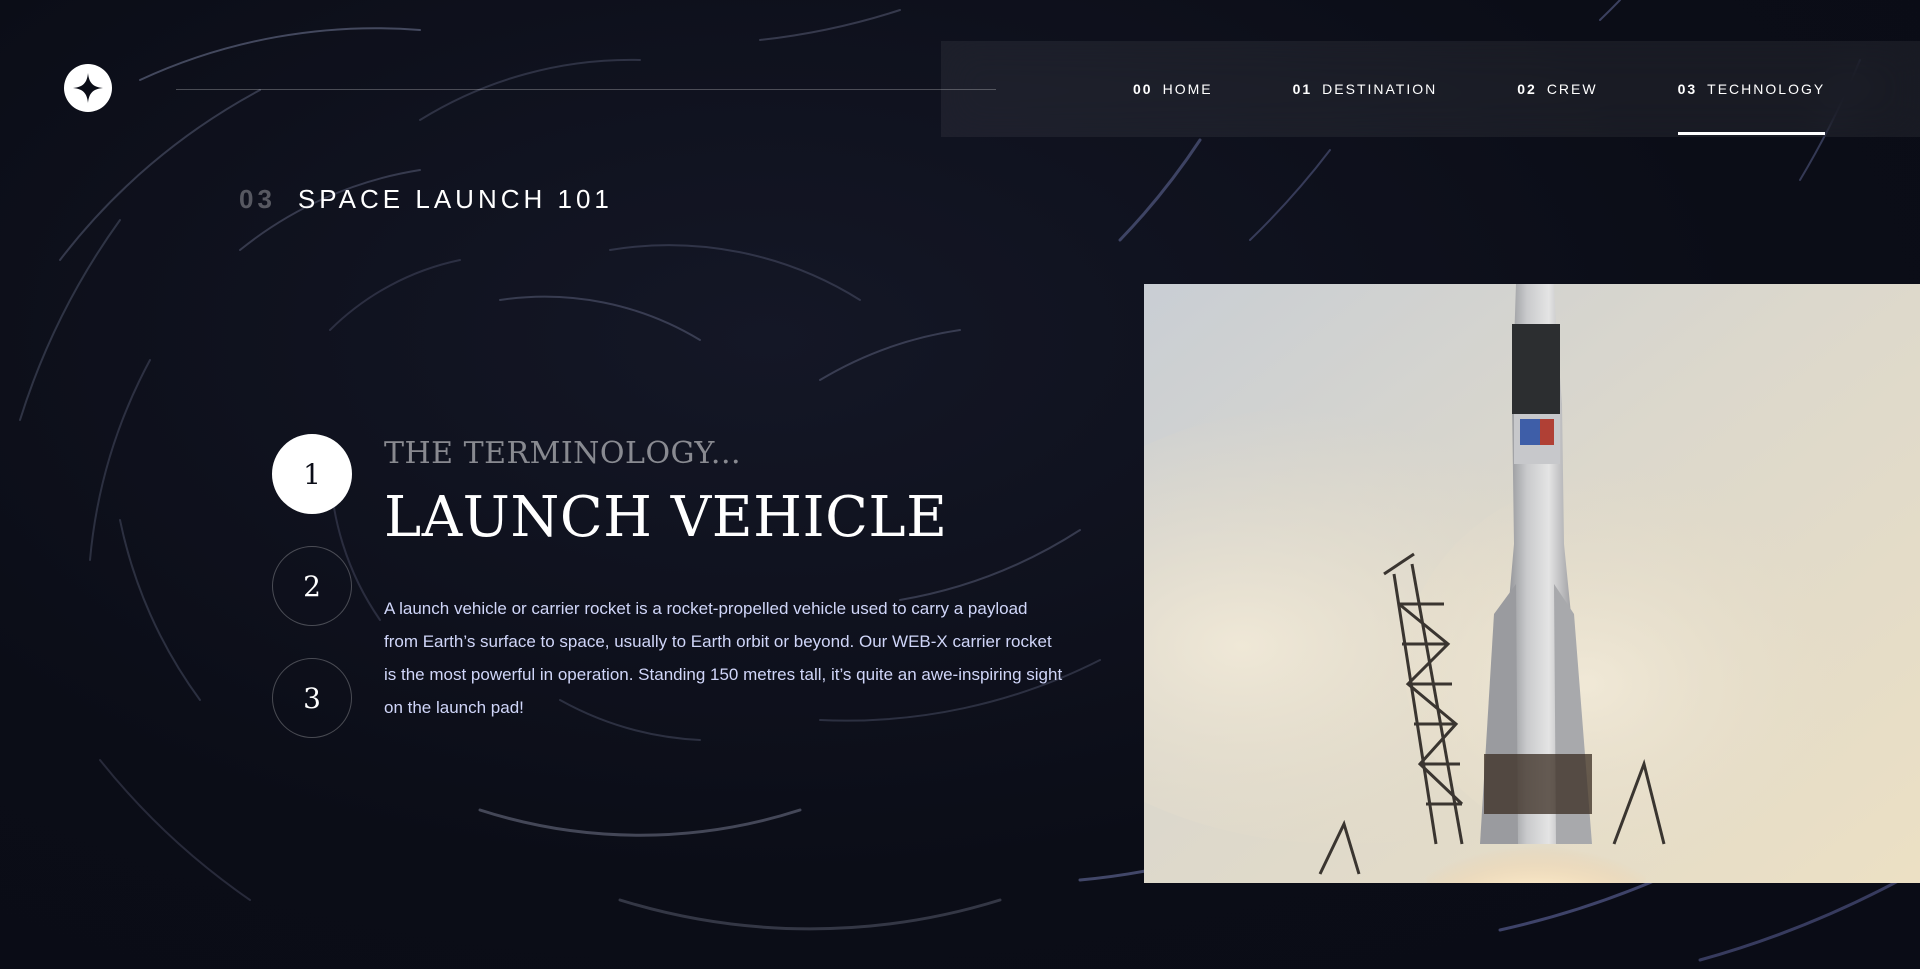 This screenshot has width=1920, height=969. I want to click on nav-item-number: 02, so click(1527, 89).